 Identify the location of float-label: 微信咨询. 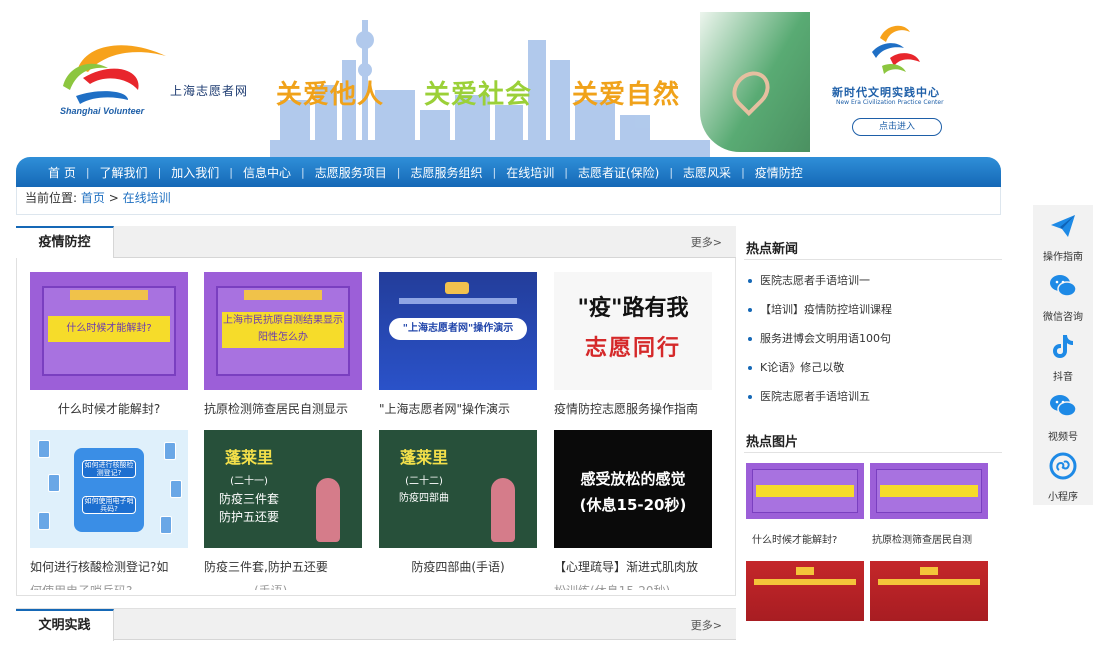
(1063, 317).